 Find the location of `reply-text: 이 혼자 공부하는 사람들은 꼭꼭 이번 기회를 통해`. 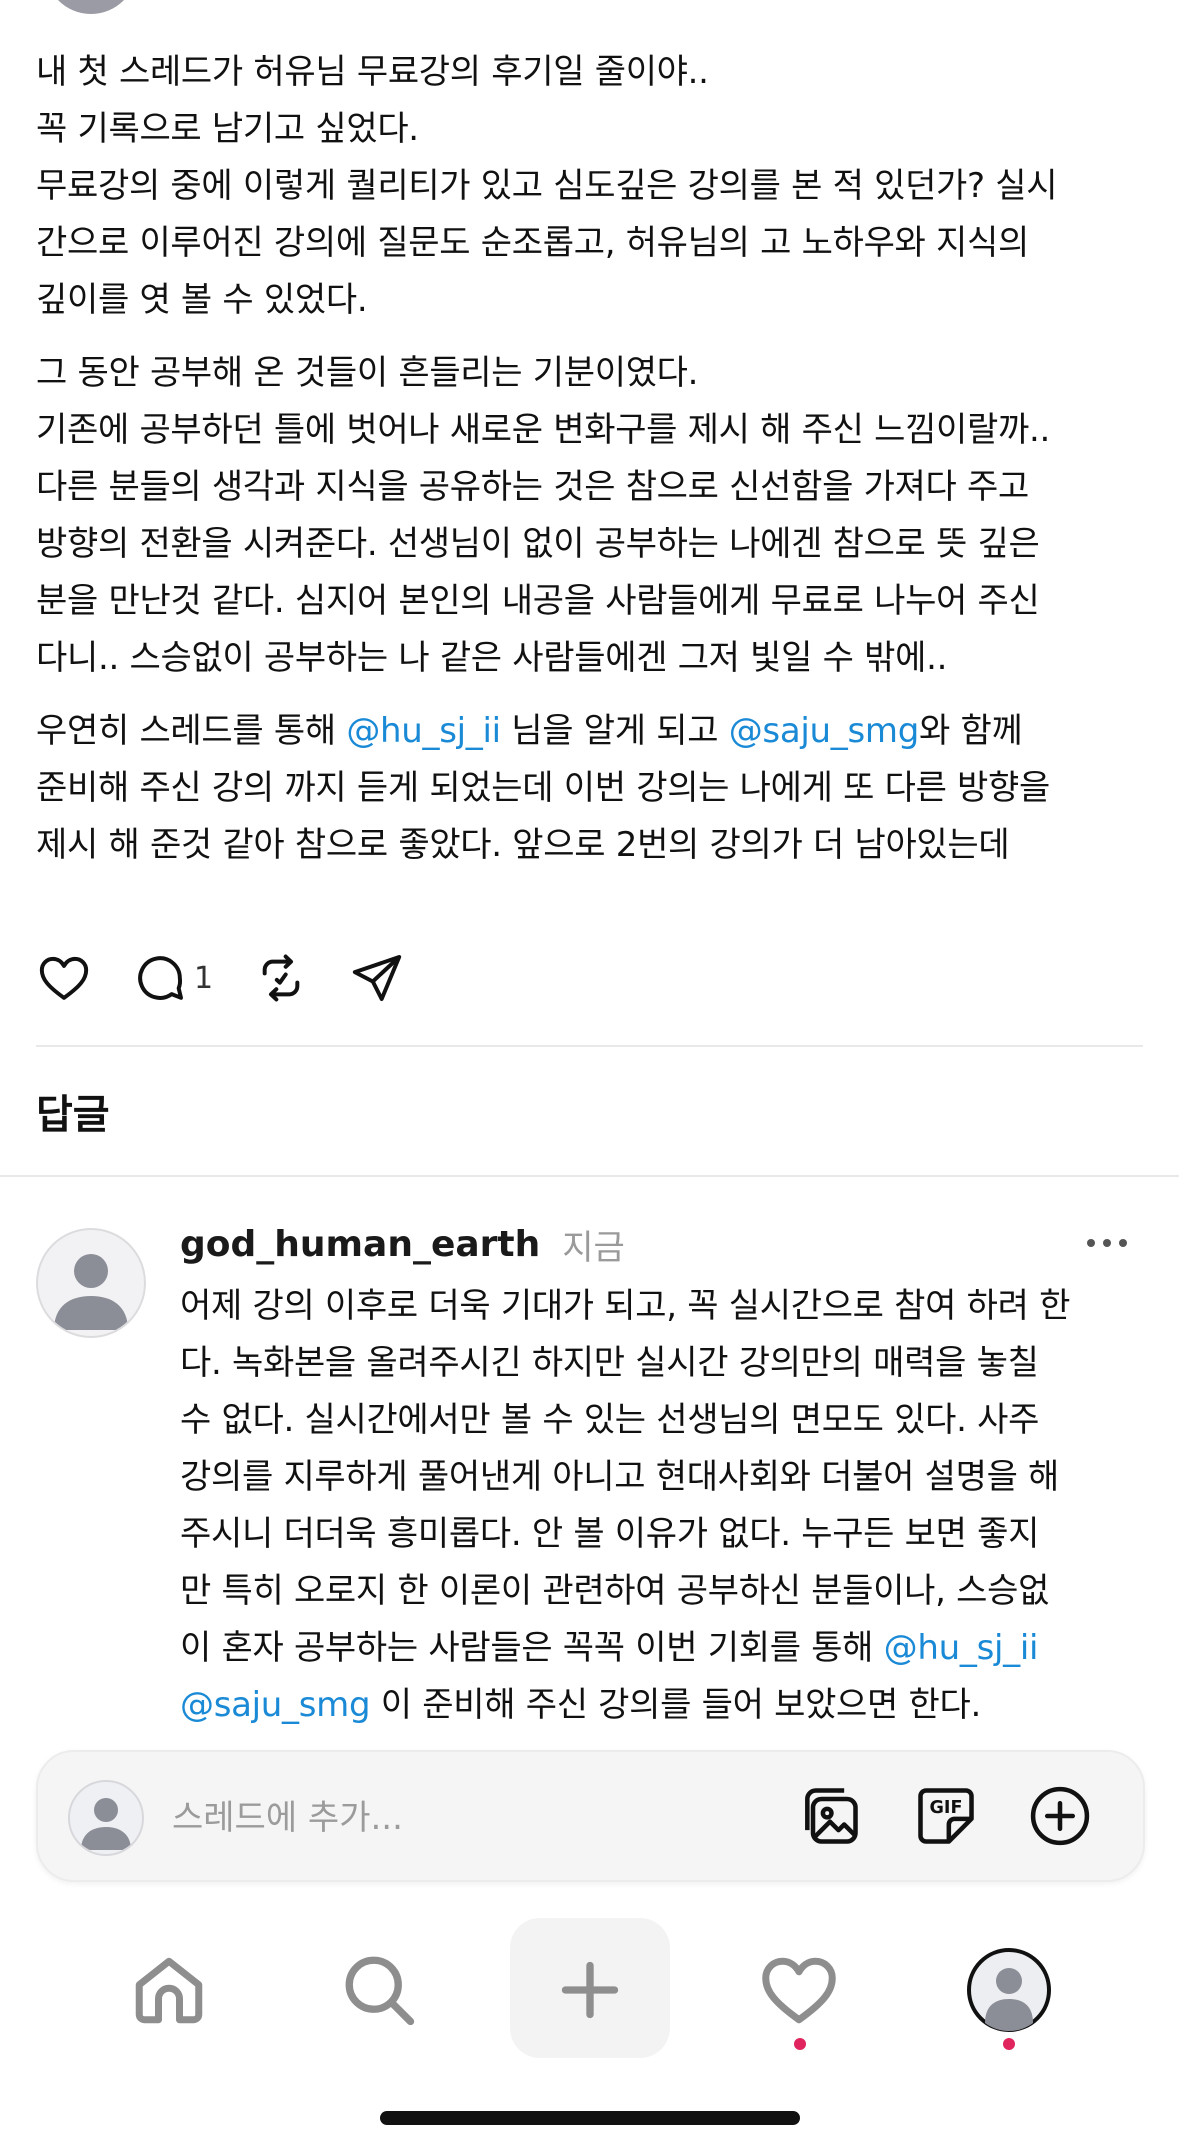

reply-text: 이 혼자 공부하는 사람들은 꼭꼭 이번 기회를 통해 is located at coordinates (532, 1648).